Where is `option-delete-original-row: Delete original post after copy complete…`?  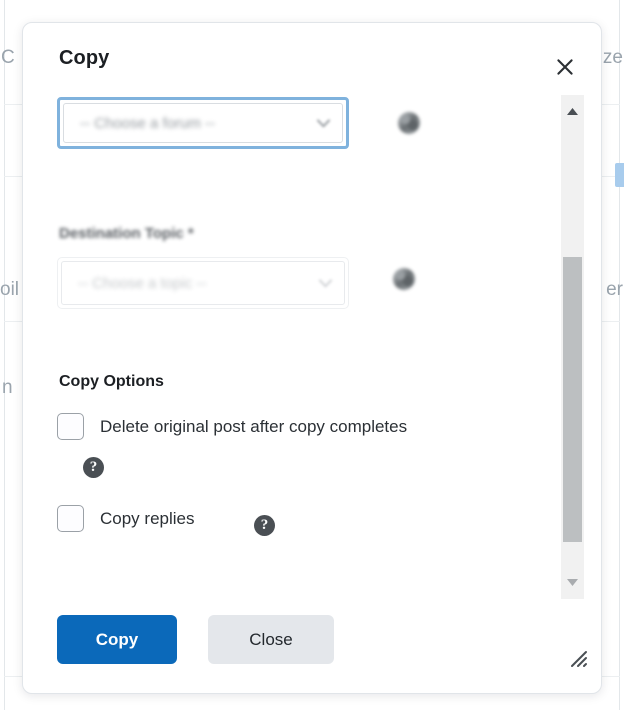
option-delete-original-row: Delete original post after copy complete… is located at coordinates (232, 426).